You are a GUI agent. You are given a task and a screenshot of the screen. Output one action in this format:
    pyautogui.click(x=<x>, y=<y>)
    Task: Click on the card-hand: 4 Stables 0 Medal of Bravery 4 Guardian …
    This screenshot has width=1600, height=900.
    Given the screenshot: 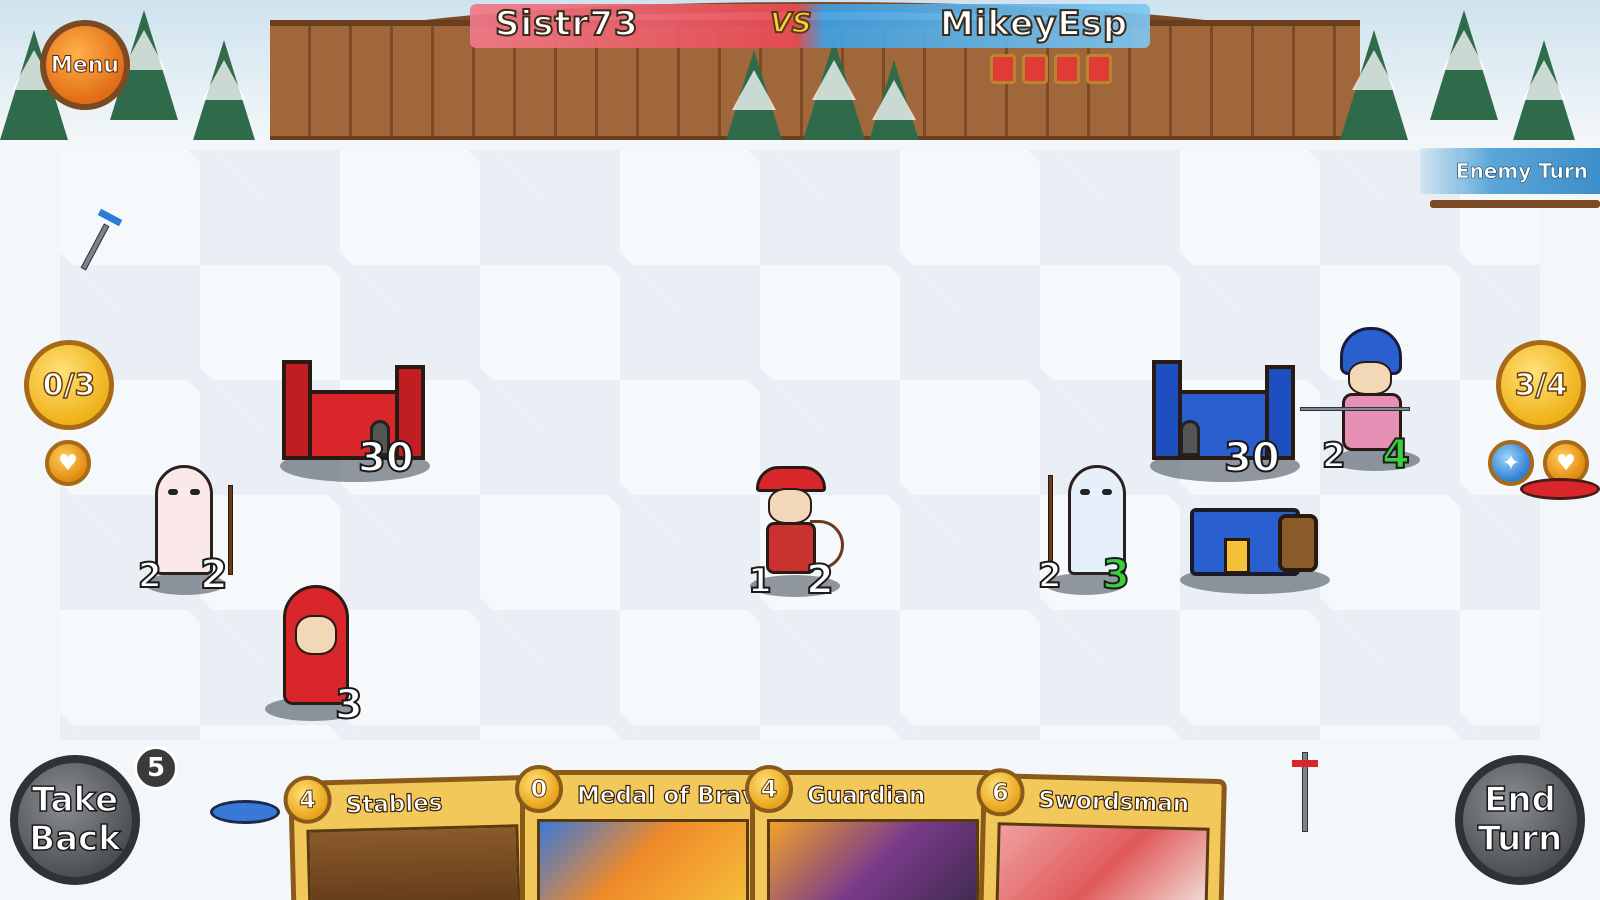 What is the action you would take?
    pyautogui.click(x=791, y=832)
    